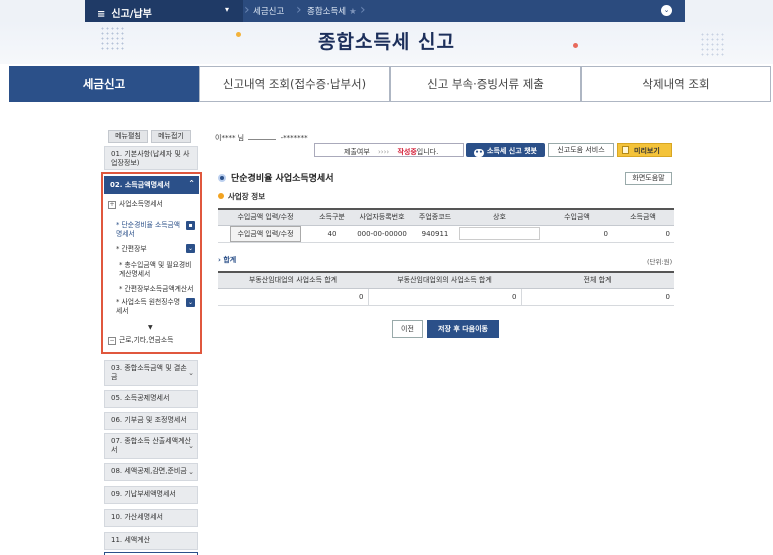 The width and height of the screenshot is (773, 555). Describe the element at coordinates (382, 217) in the screenshot. I see `column-header: 사업자등록번호` at that location.